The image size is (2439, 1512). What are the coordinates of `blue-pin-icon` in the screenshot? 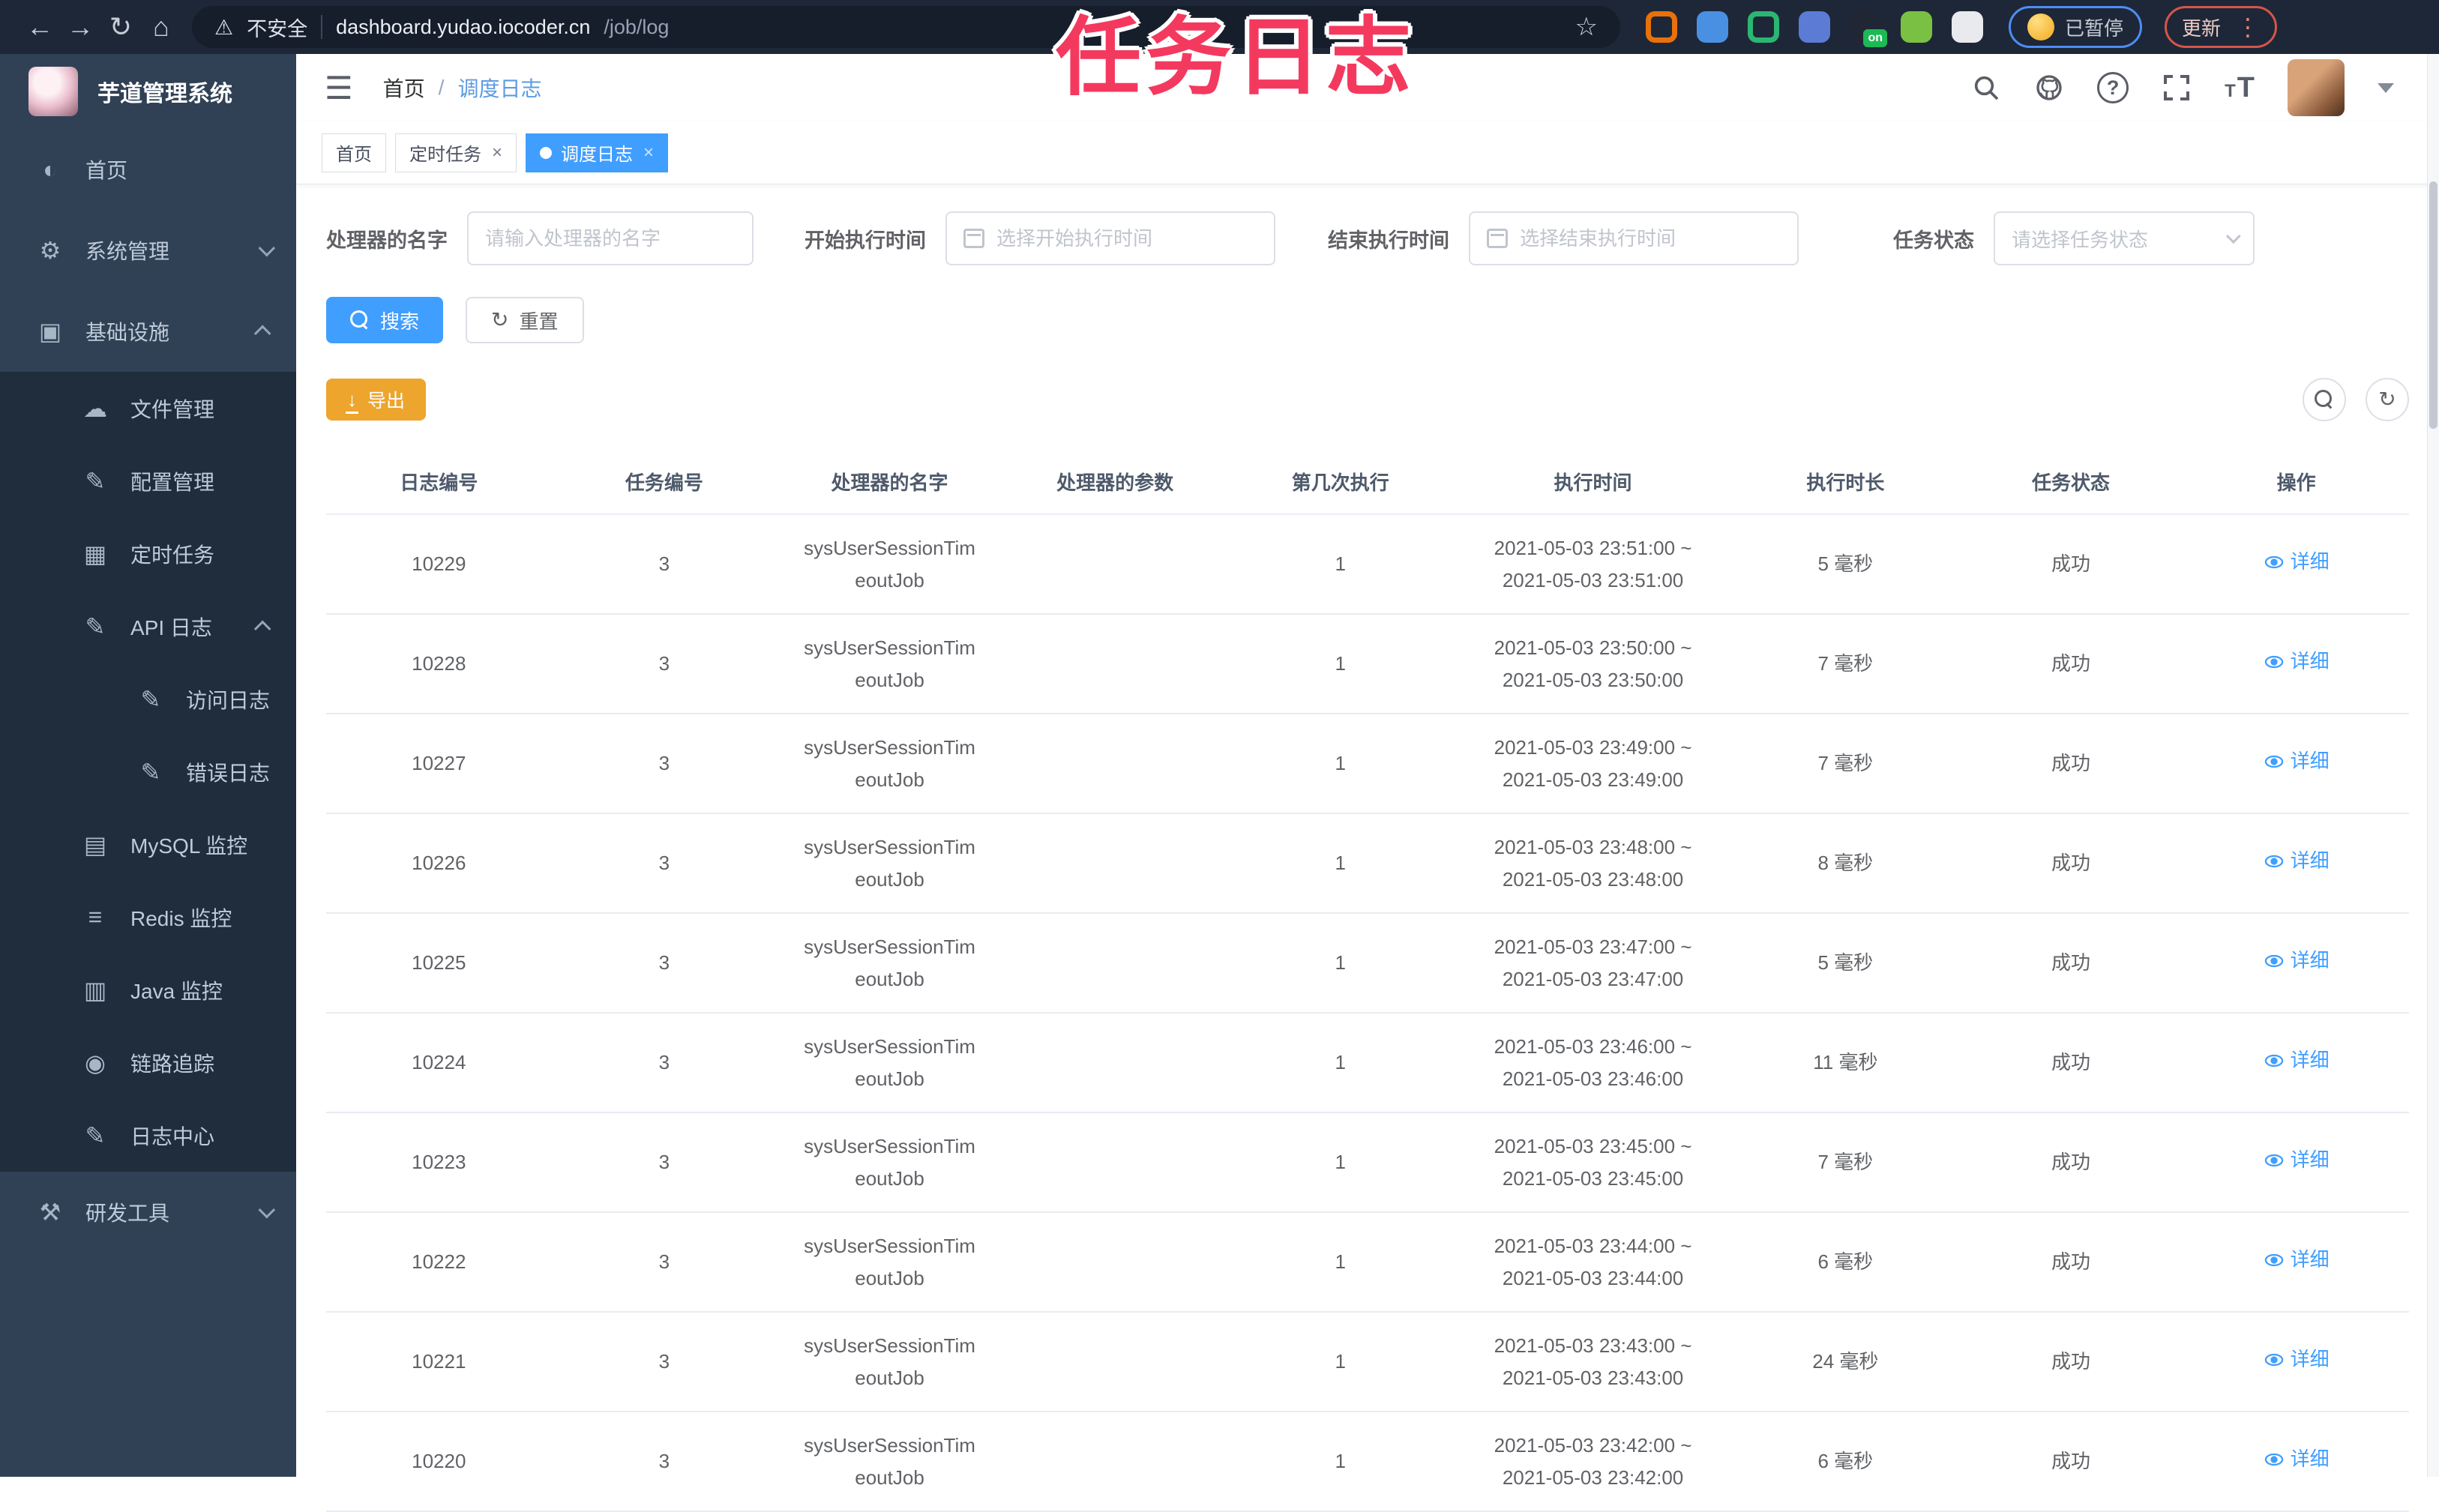 It's located at (1712, 27).